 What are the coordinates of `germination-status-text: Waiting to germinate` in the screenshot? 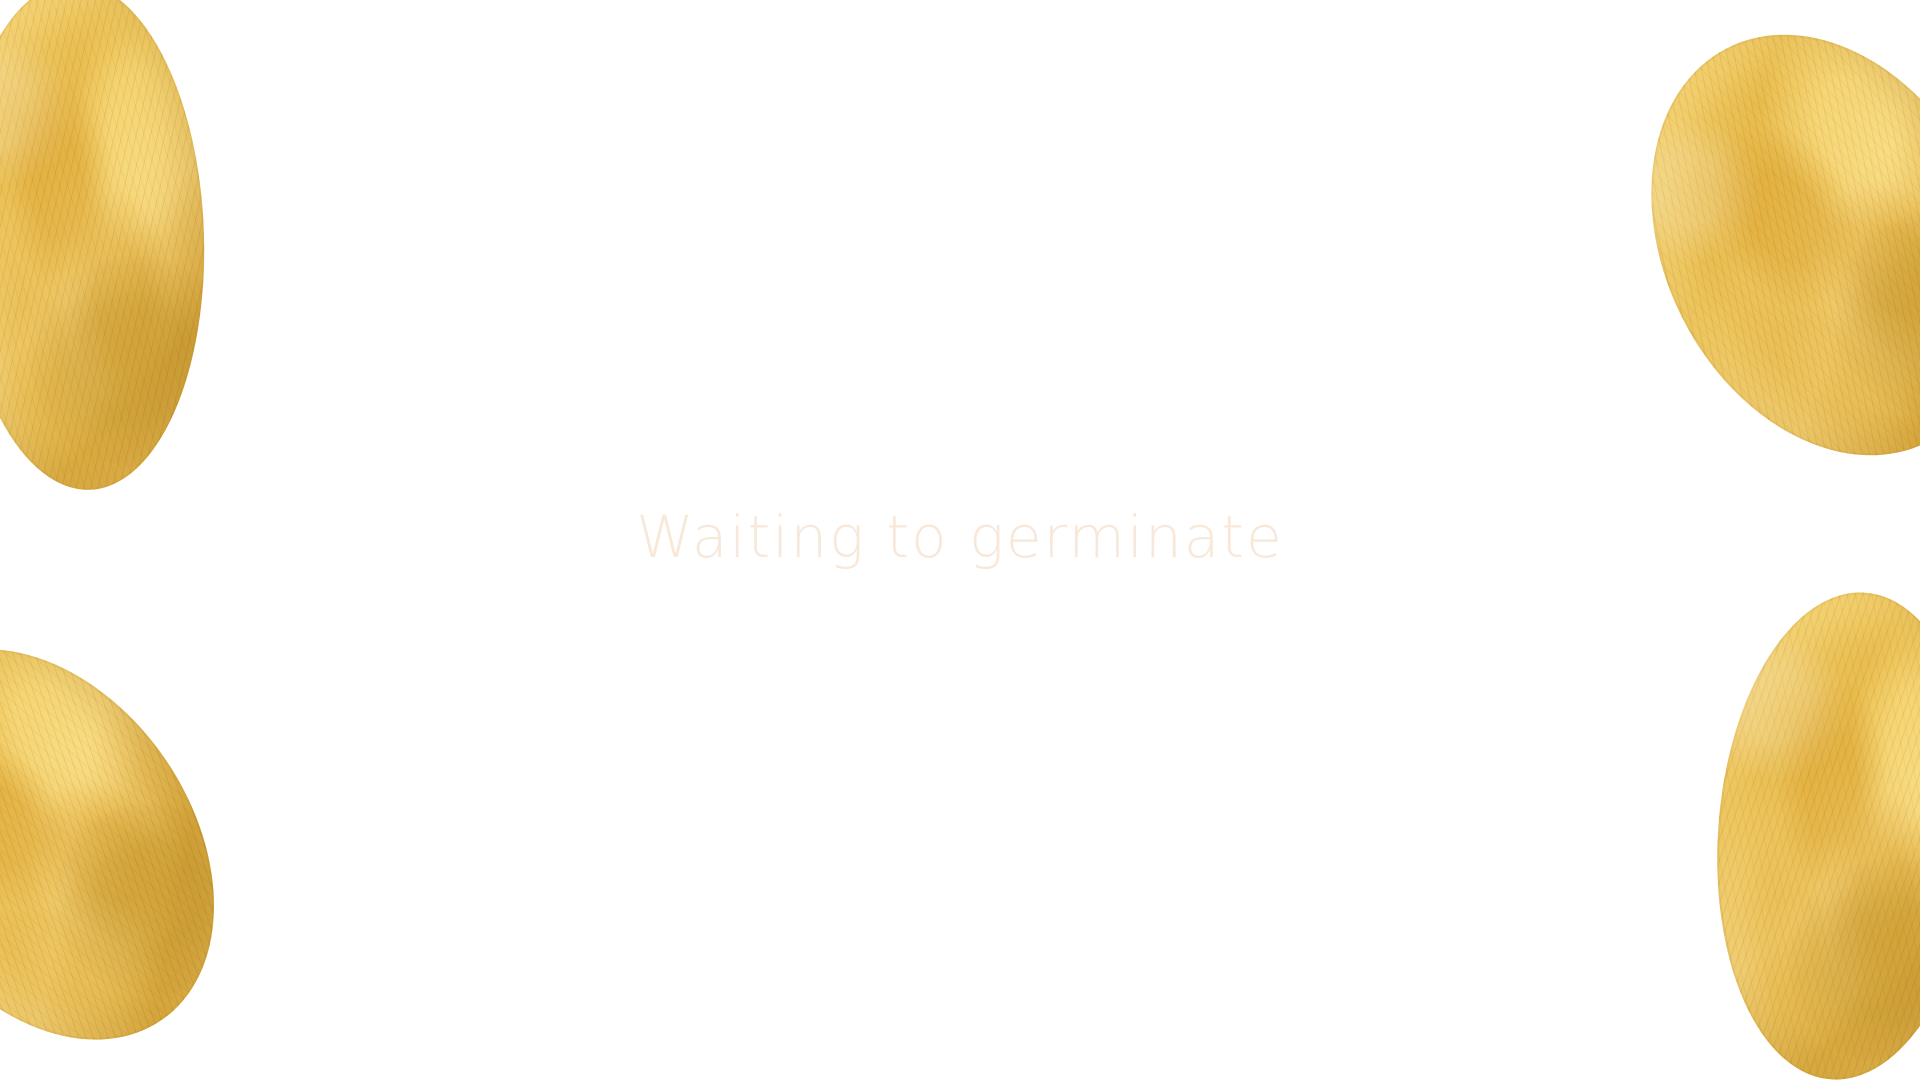 It's located at (960, 537).